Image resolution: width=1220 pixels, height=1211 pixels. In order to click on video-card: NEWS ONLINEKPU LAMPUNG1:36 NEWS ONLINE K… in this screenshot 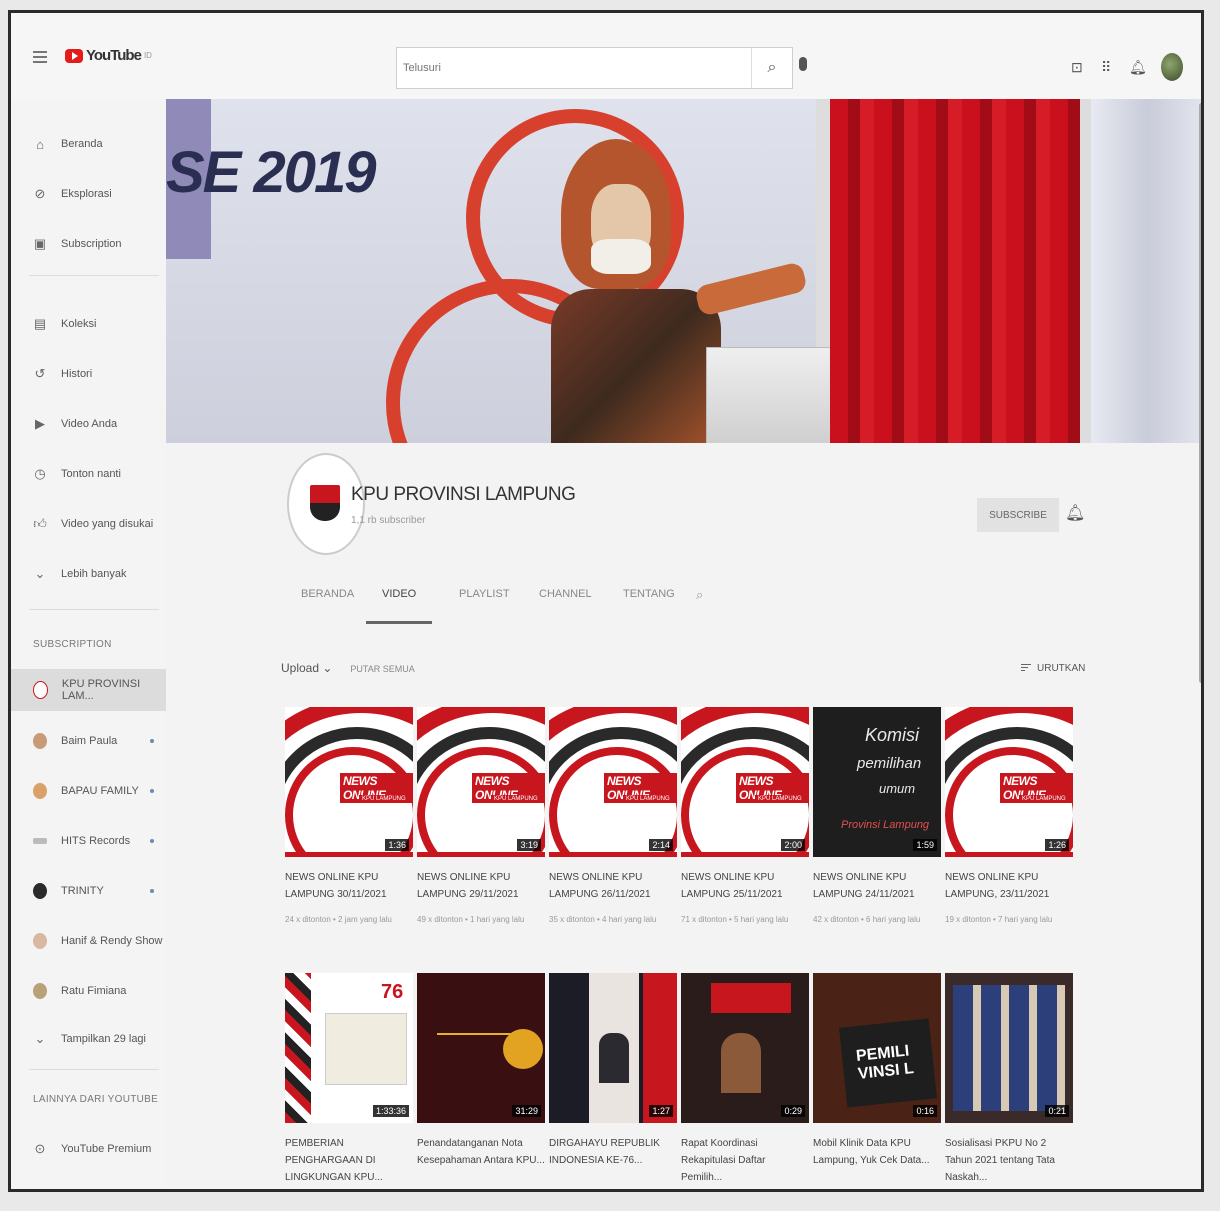, I will do `click(349, 815)`.